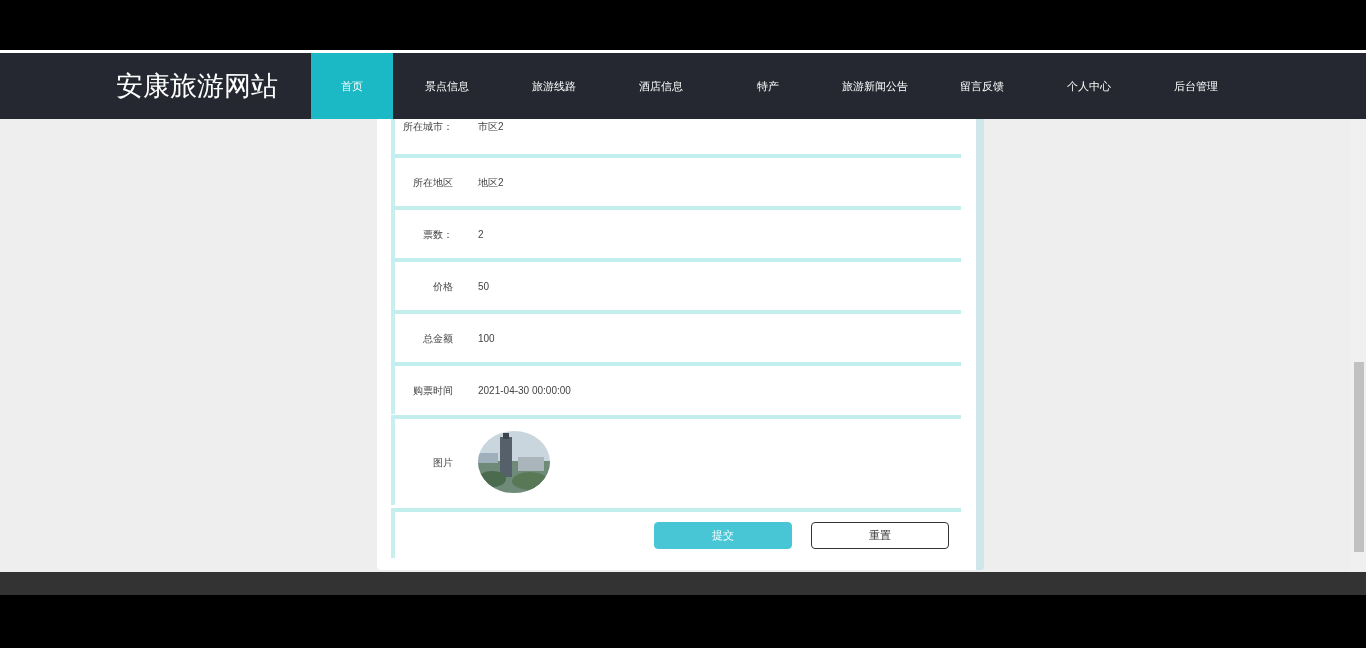 The width and height of the screenshot is (1366, 648). What do you see at coordinates (427, 127) in the screenshot?
I see `field-label: 所在城市：` at bounding box center [427, 127].